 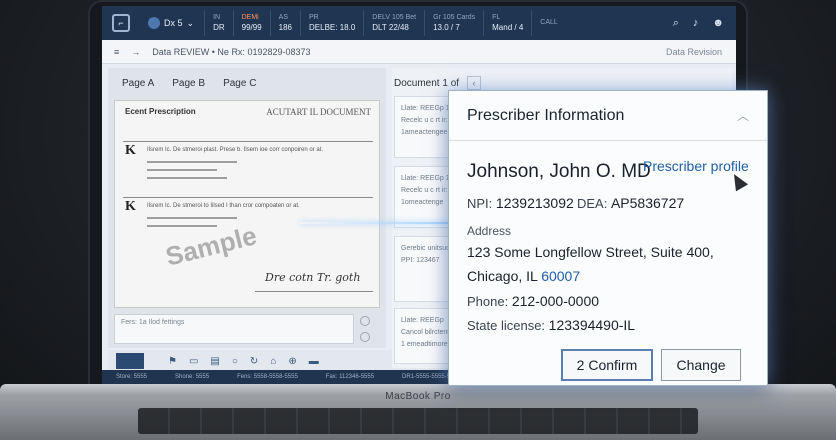 What do you see at coordinates (507, 23) in the screenshot?
I see `status-cell: FL Mand / 4` at bounding box center [507, 23].